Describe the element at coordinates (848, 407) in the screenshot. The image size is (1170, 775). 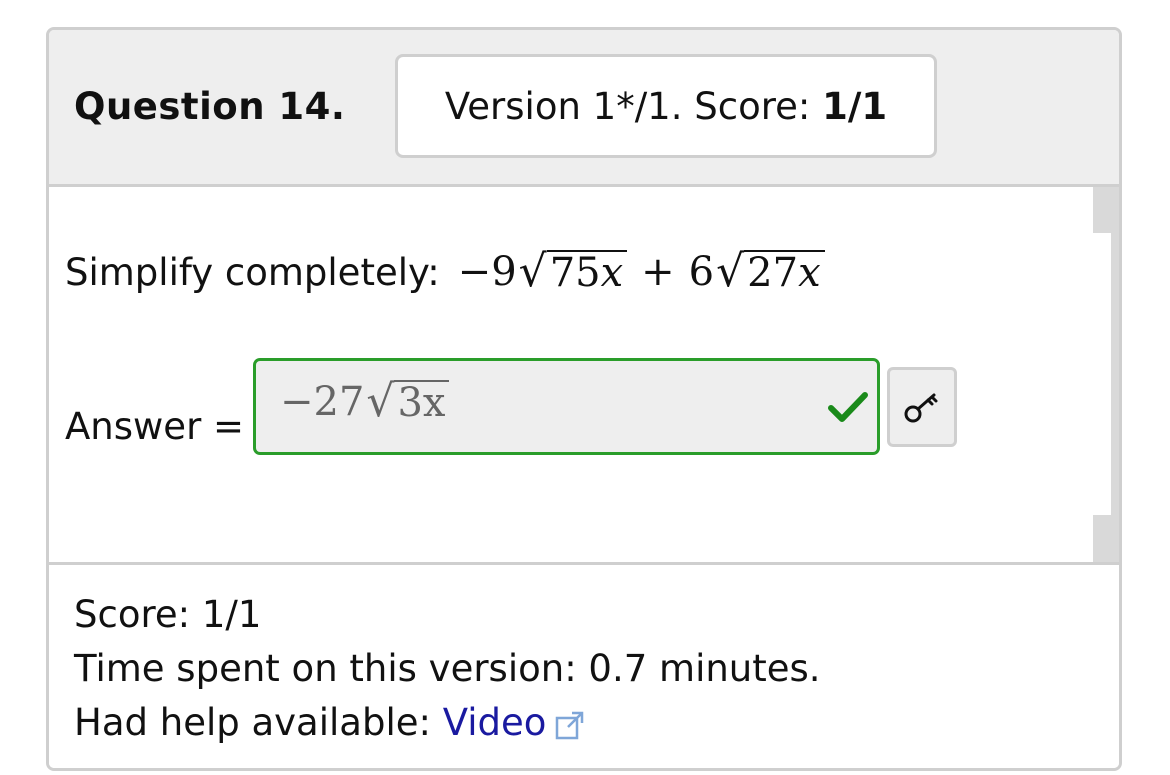
I see `checkmark-icon` at that location.